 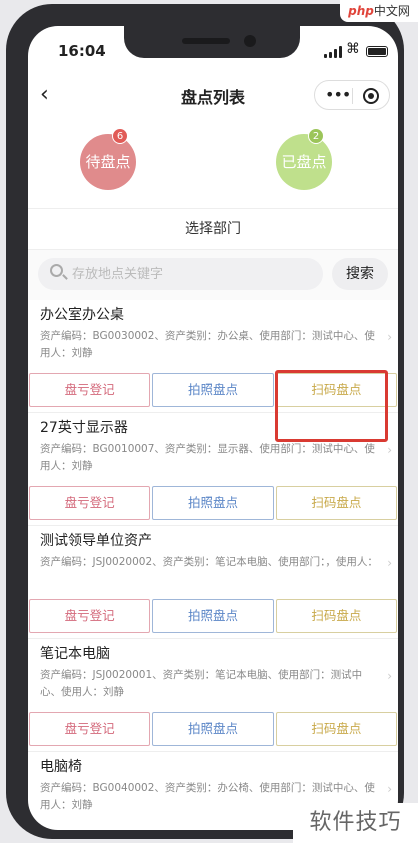 I want to click on search-button: 搜索, so click(x=360, y=274).